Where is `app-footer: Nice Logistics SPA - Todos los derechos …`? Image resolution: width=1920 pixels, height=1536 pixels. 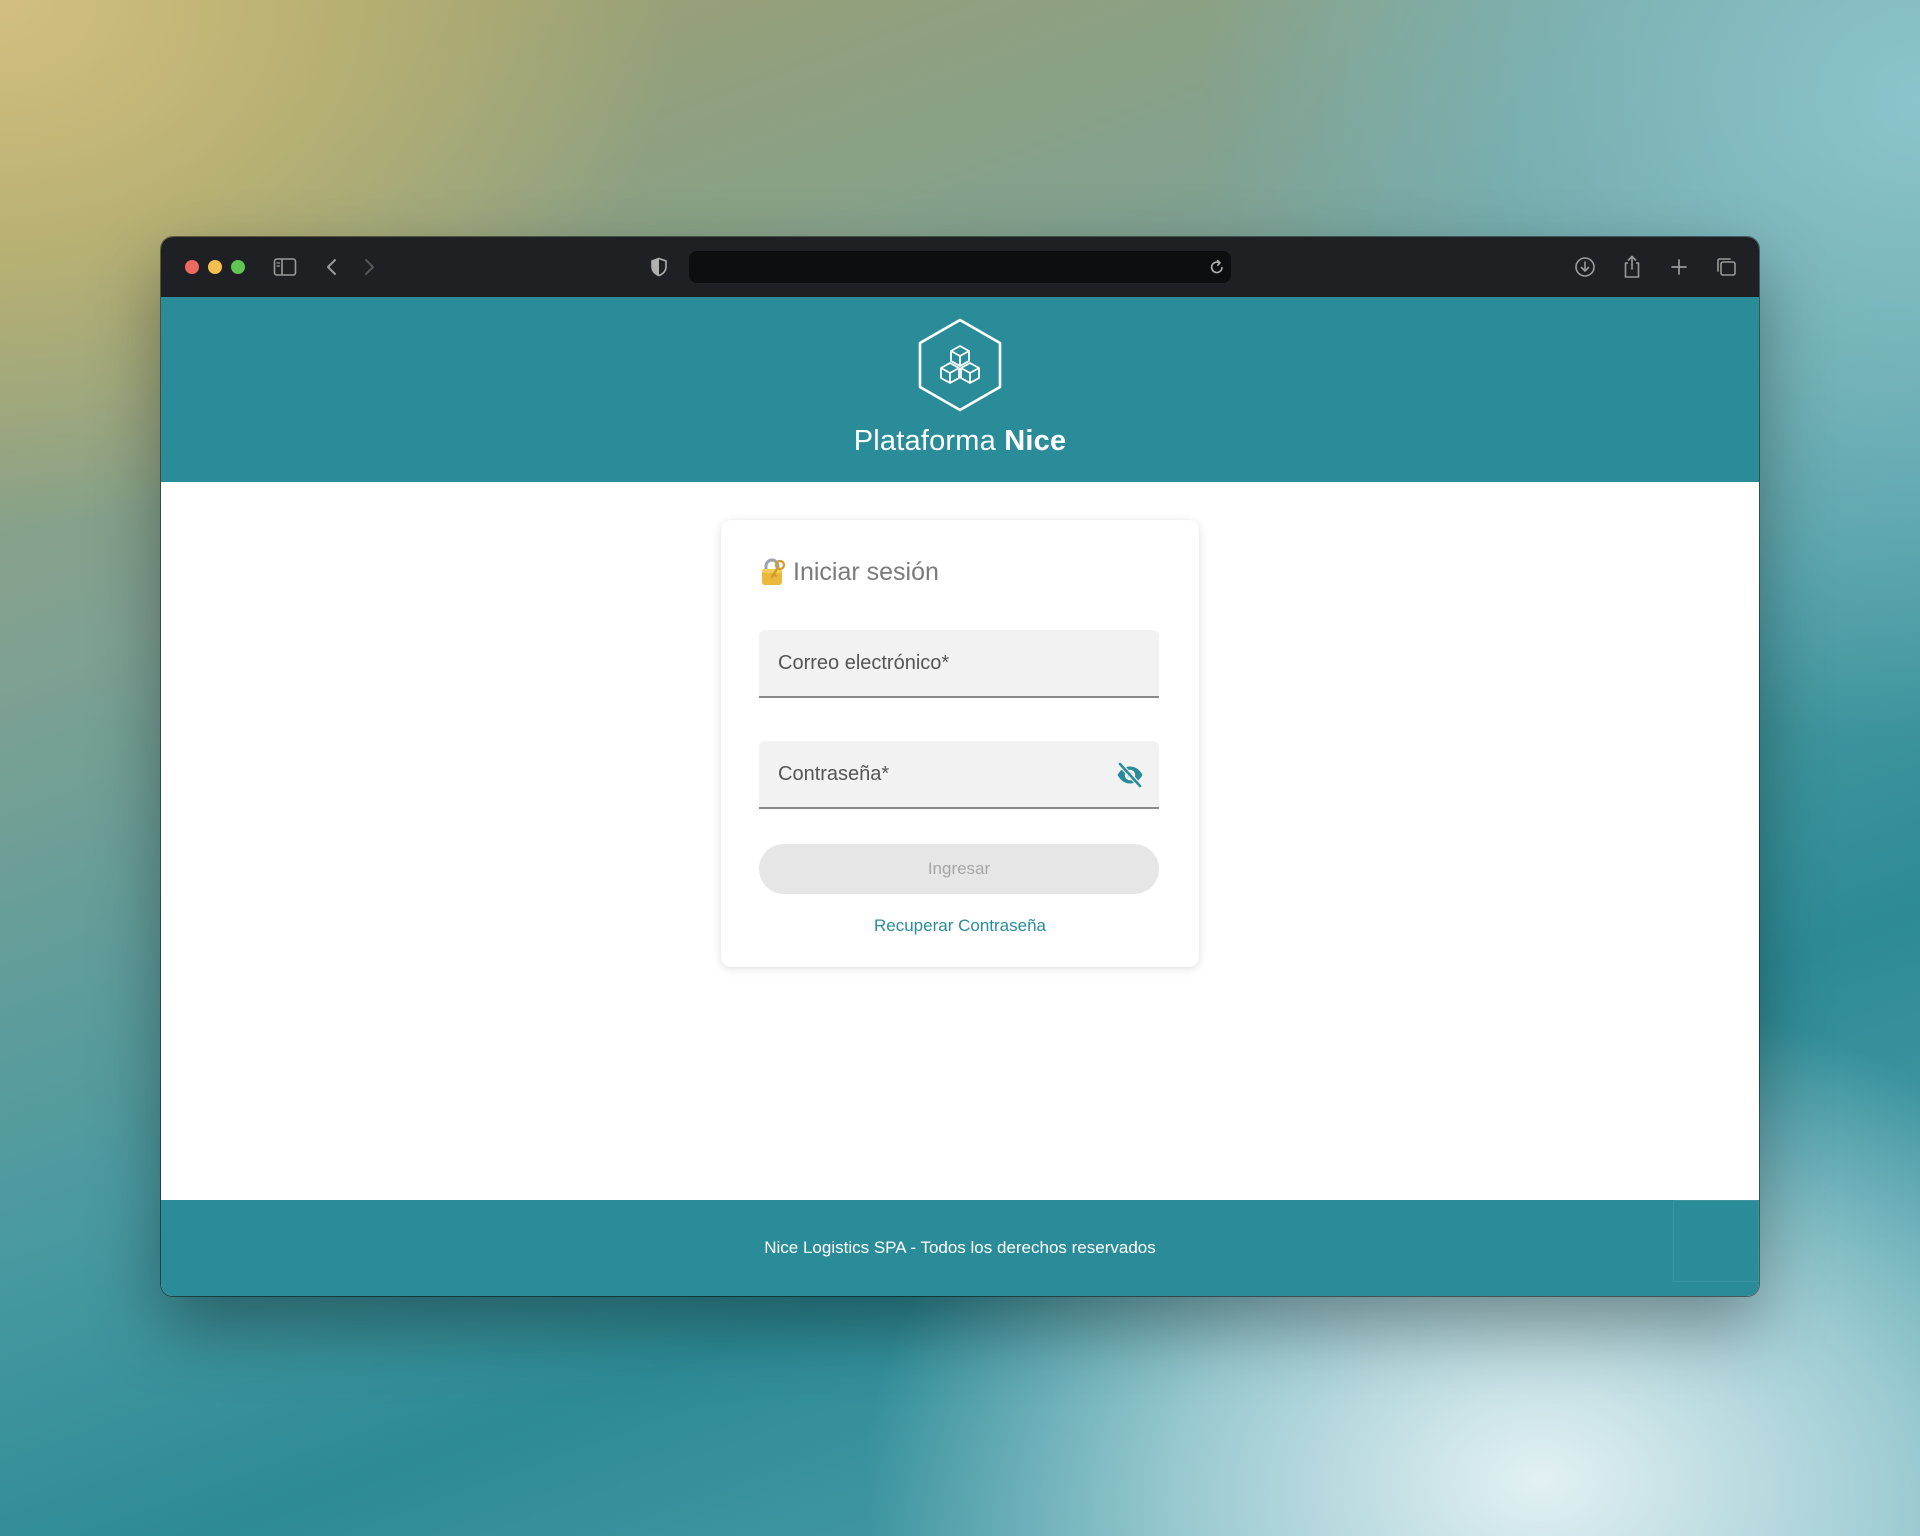 app-footer: Nice Logistics SPA - Todos los derechos … is located at coordinates (960, 1248).